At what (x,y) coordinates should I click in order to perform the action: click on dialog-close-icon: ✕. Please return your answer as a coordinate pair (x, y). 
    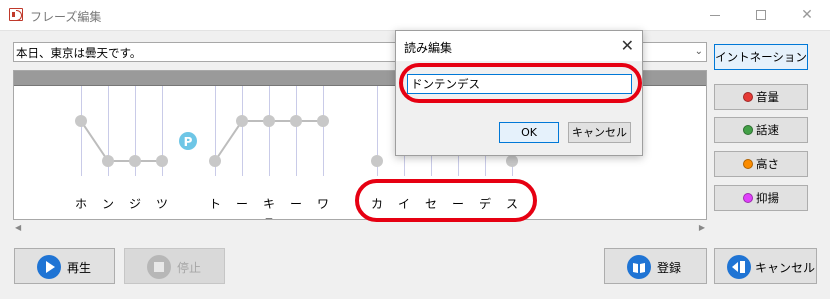
    Looking at the image, I should click on (627, 45).